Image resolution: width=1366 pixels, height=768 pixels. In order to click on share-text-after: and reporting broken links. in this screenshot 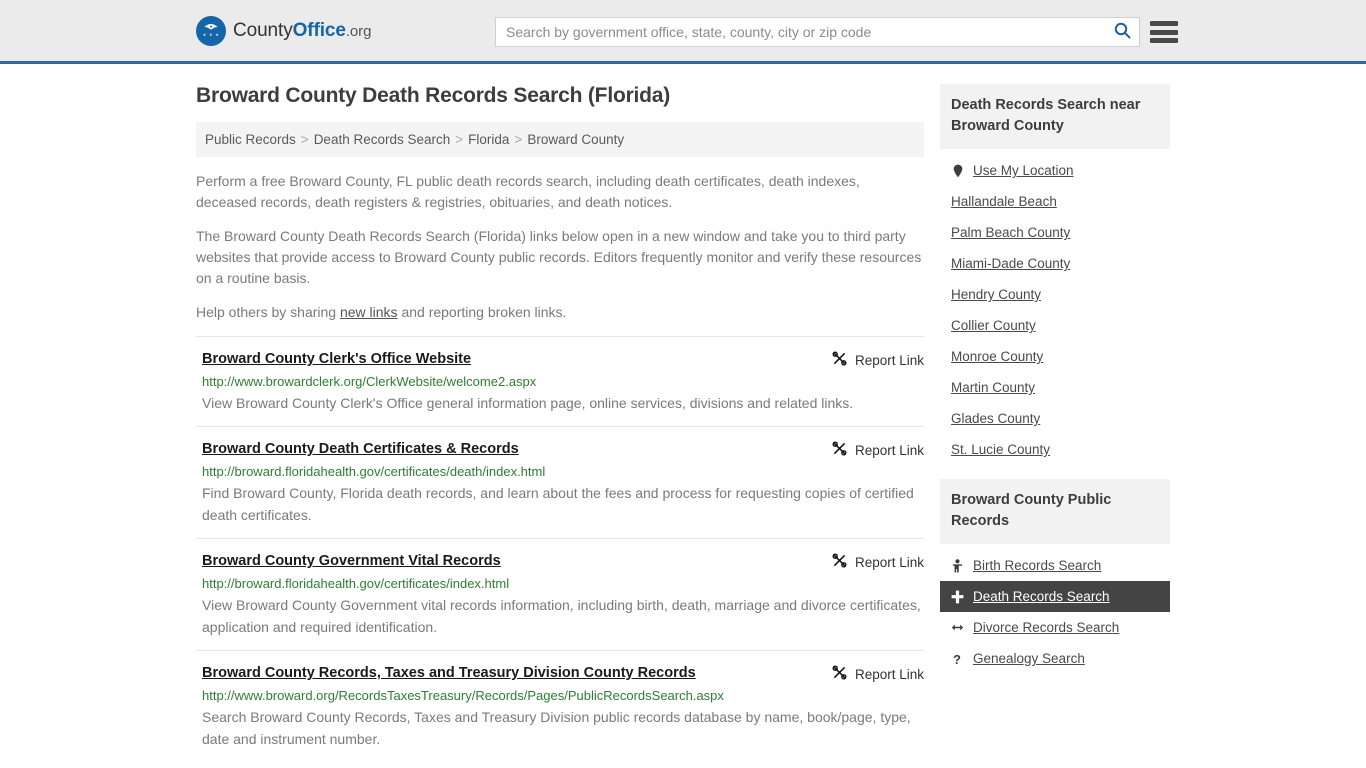, I will do `click(482, 312)`.